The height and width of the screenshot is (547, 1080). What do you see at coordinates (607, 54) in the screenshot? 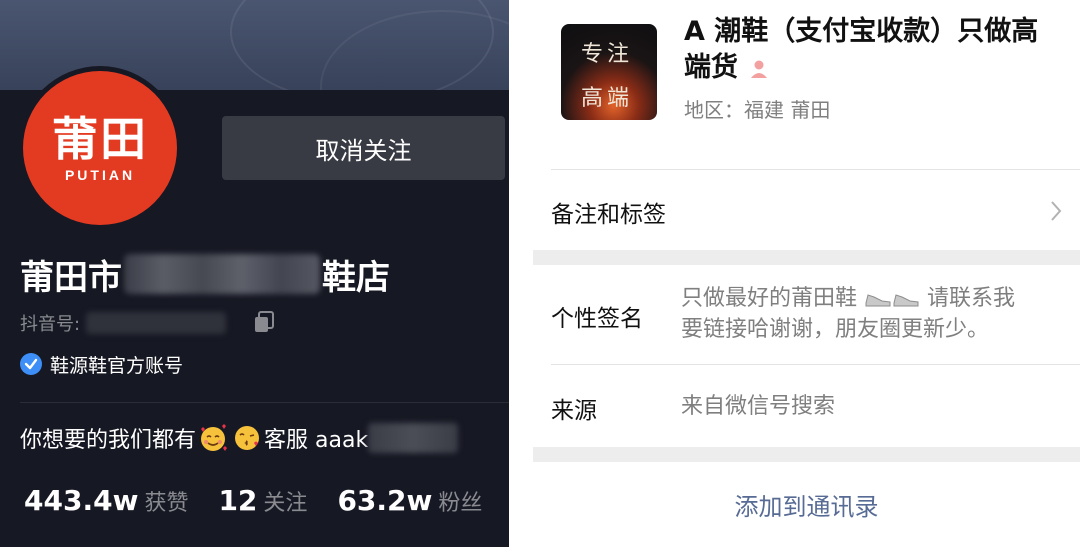
I see `avatar-text-line1: 专注` at bounding box center [607, 54].